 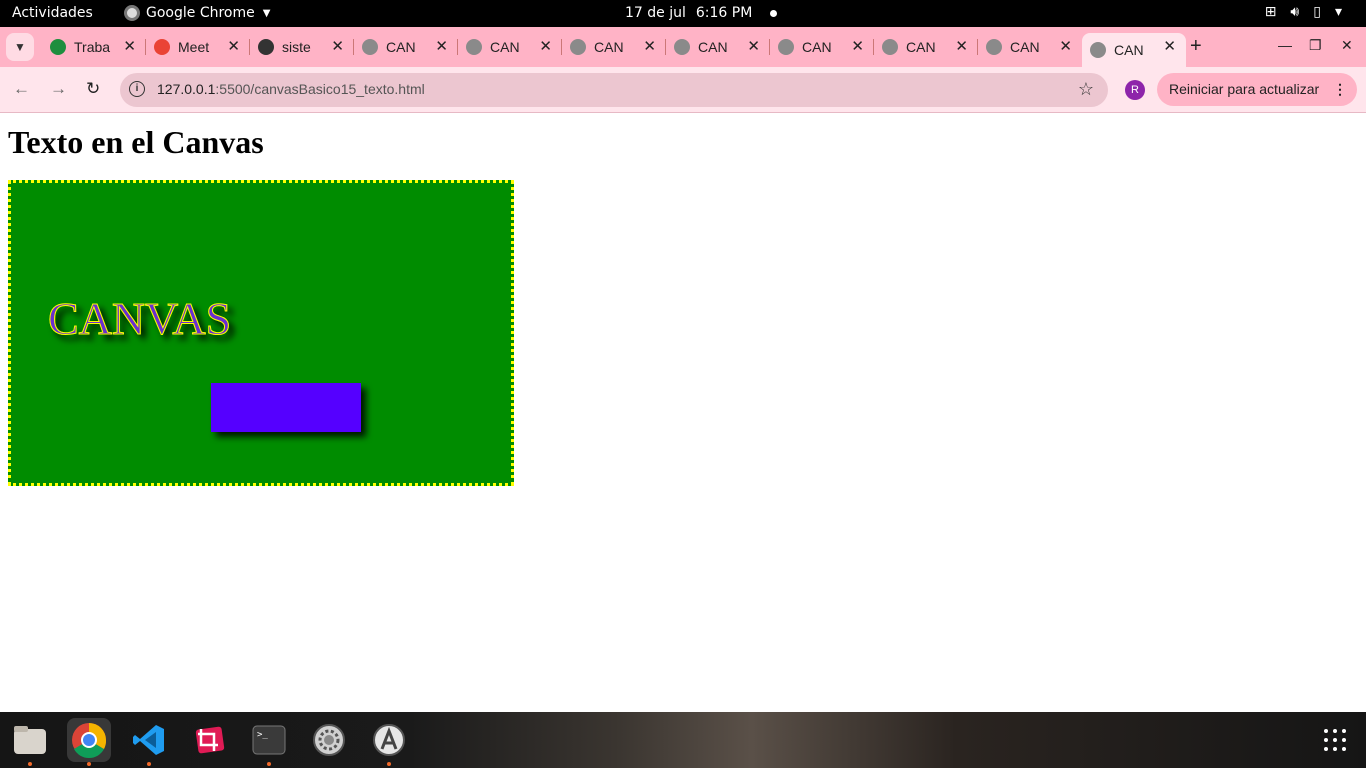 I want to click on close-window-button: ✕, so click(x=1347, y=45).